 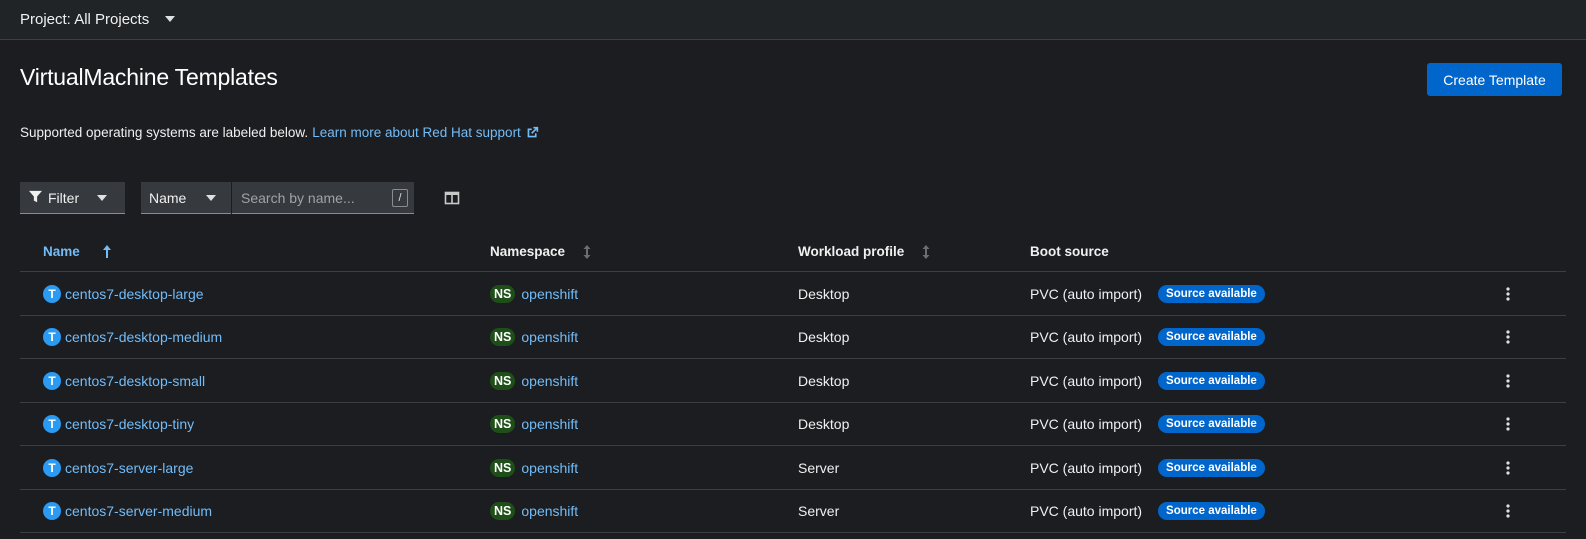 I want to click on column-header-workload-profile: Workload profile, so click(x=864, y=251).